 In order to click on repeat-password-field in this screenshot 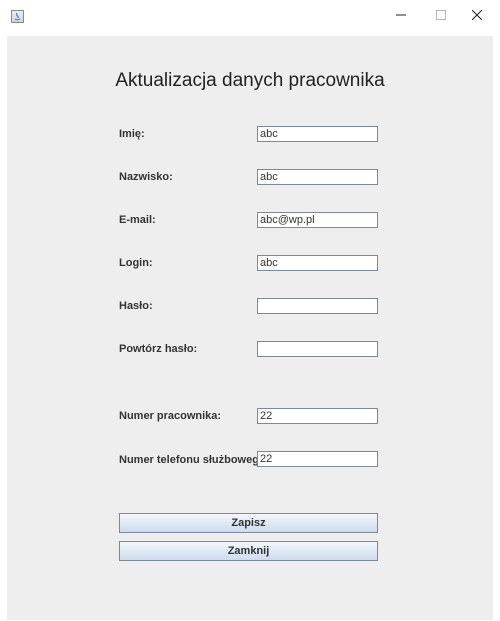, I will do `click(317, 349)`.